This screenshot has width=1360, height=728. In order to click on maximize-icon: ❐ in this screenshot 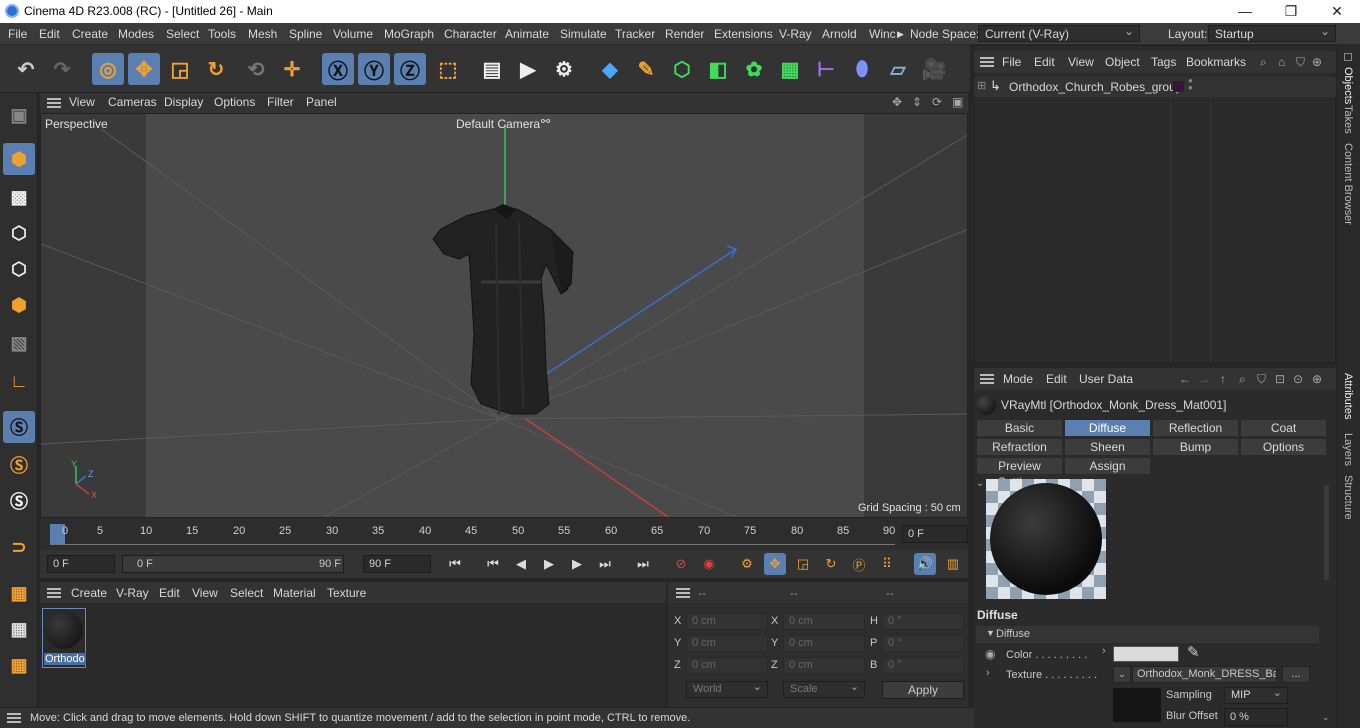, I will do `click(1291, 11)`.